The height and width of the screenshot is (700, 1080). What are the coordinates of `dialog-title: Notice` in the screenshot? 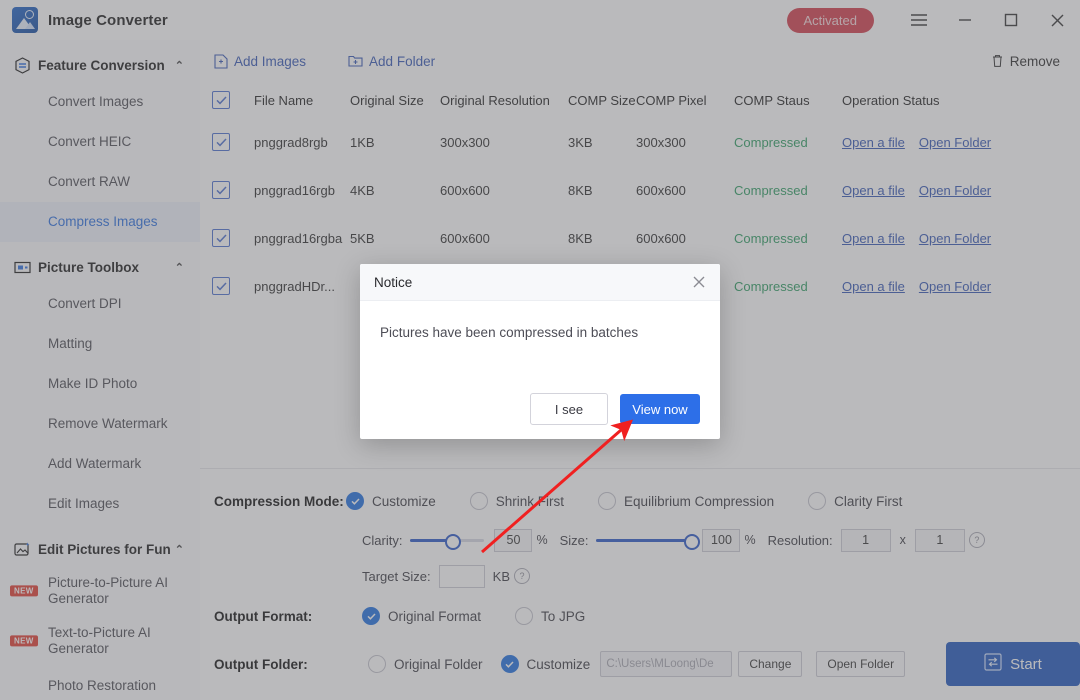 It's located at (393, 282).